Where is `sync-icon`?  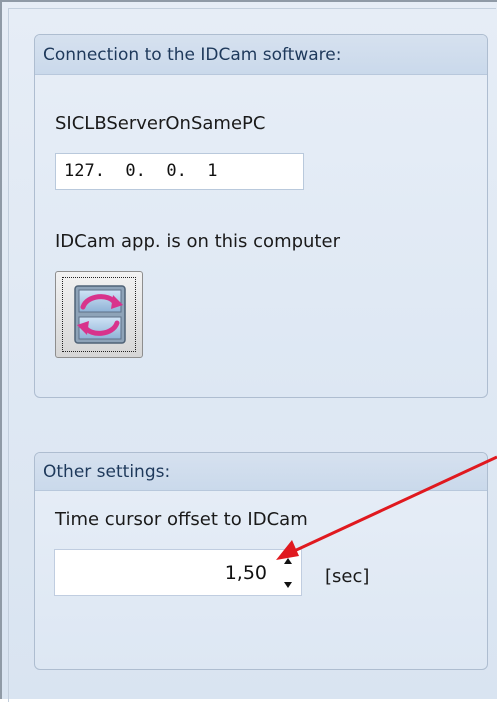
sync-icon is located at coordinates (100, 314).